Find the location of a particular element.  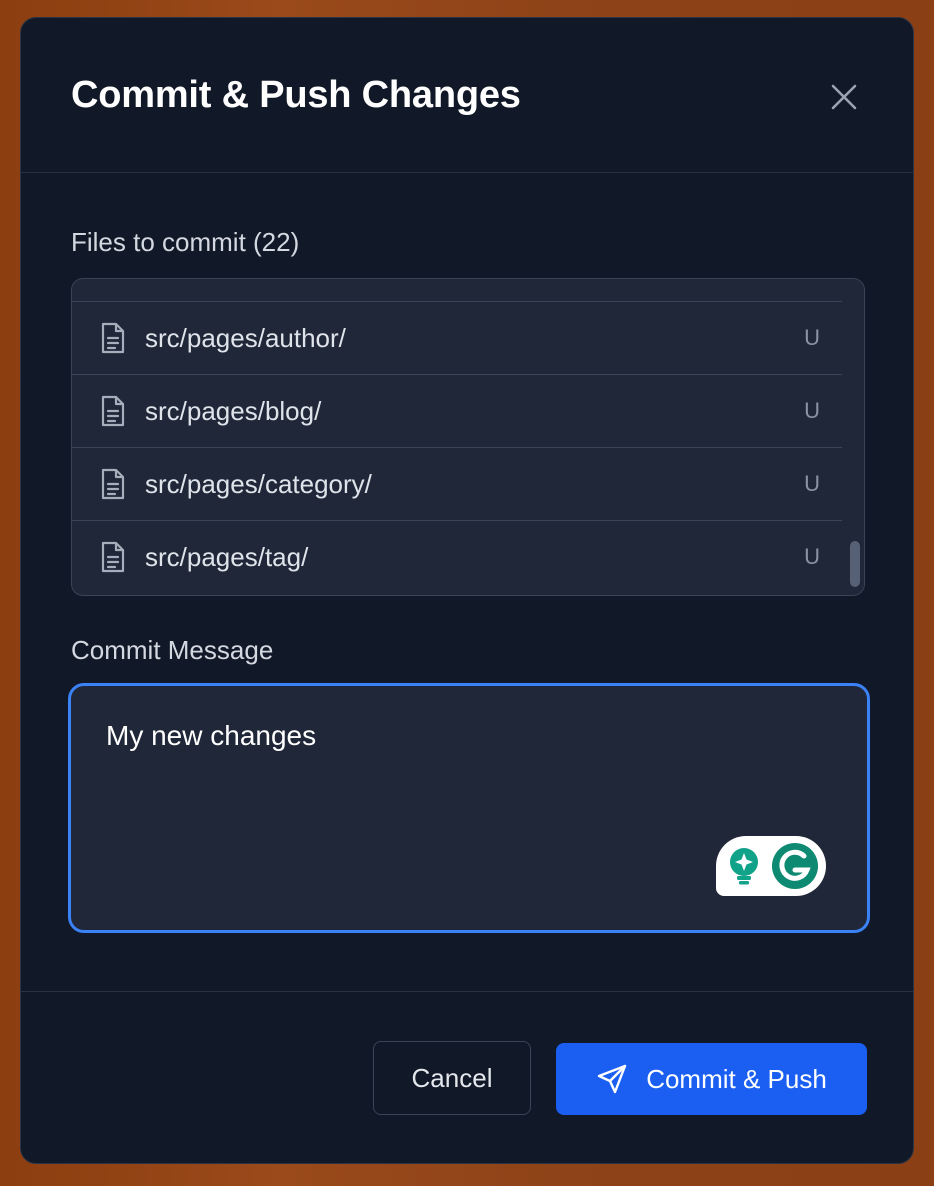

scrollbar-thumb is located at coordinates (855, 564).